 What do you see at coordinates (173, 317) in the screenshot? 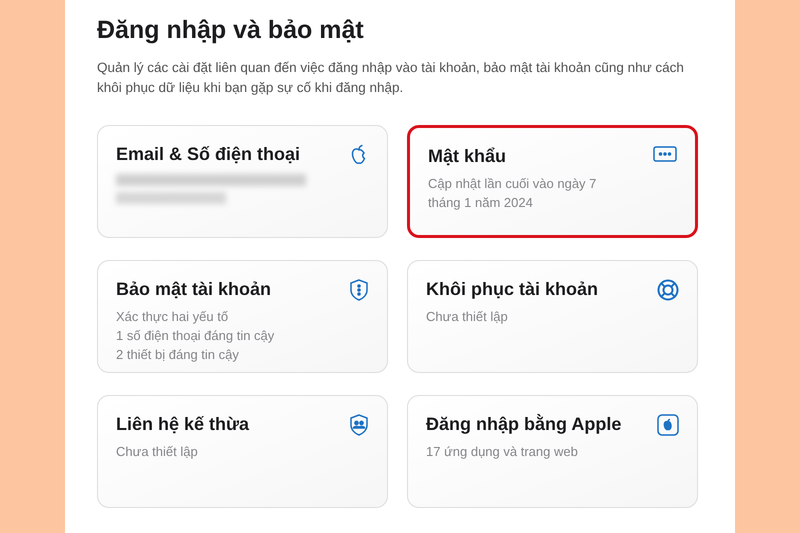
I see `card-subtitle: Xác thực hai yếu tố` at bounding box center [173, 317].